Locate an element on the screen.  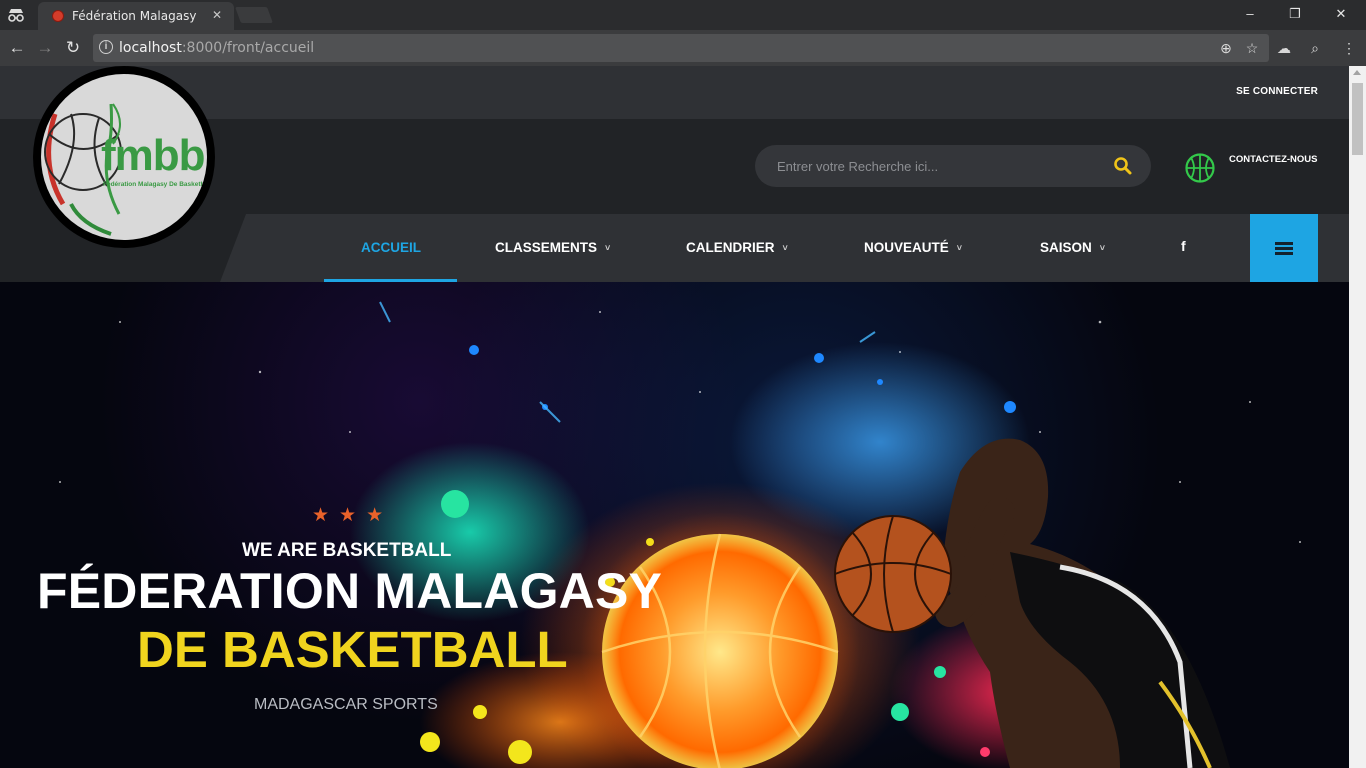
tab-title: Fédération Malagasy de is located at coordinates (136, 16).